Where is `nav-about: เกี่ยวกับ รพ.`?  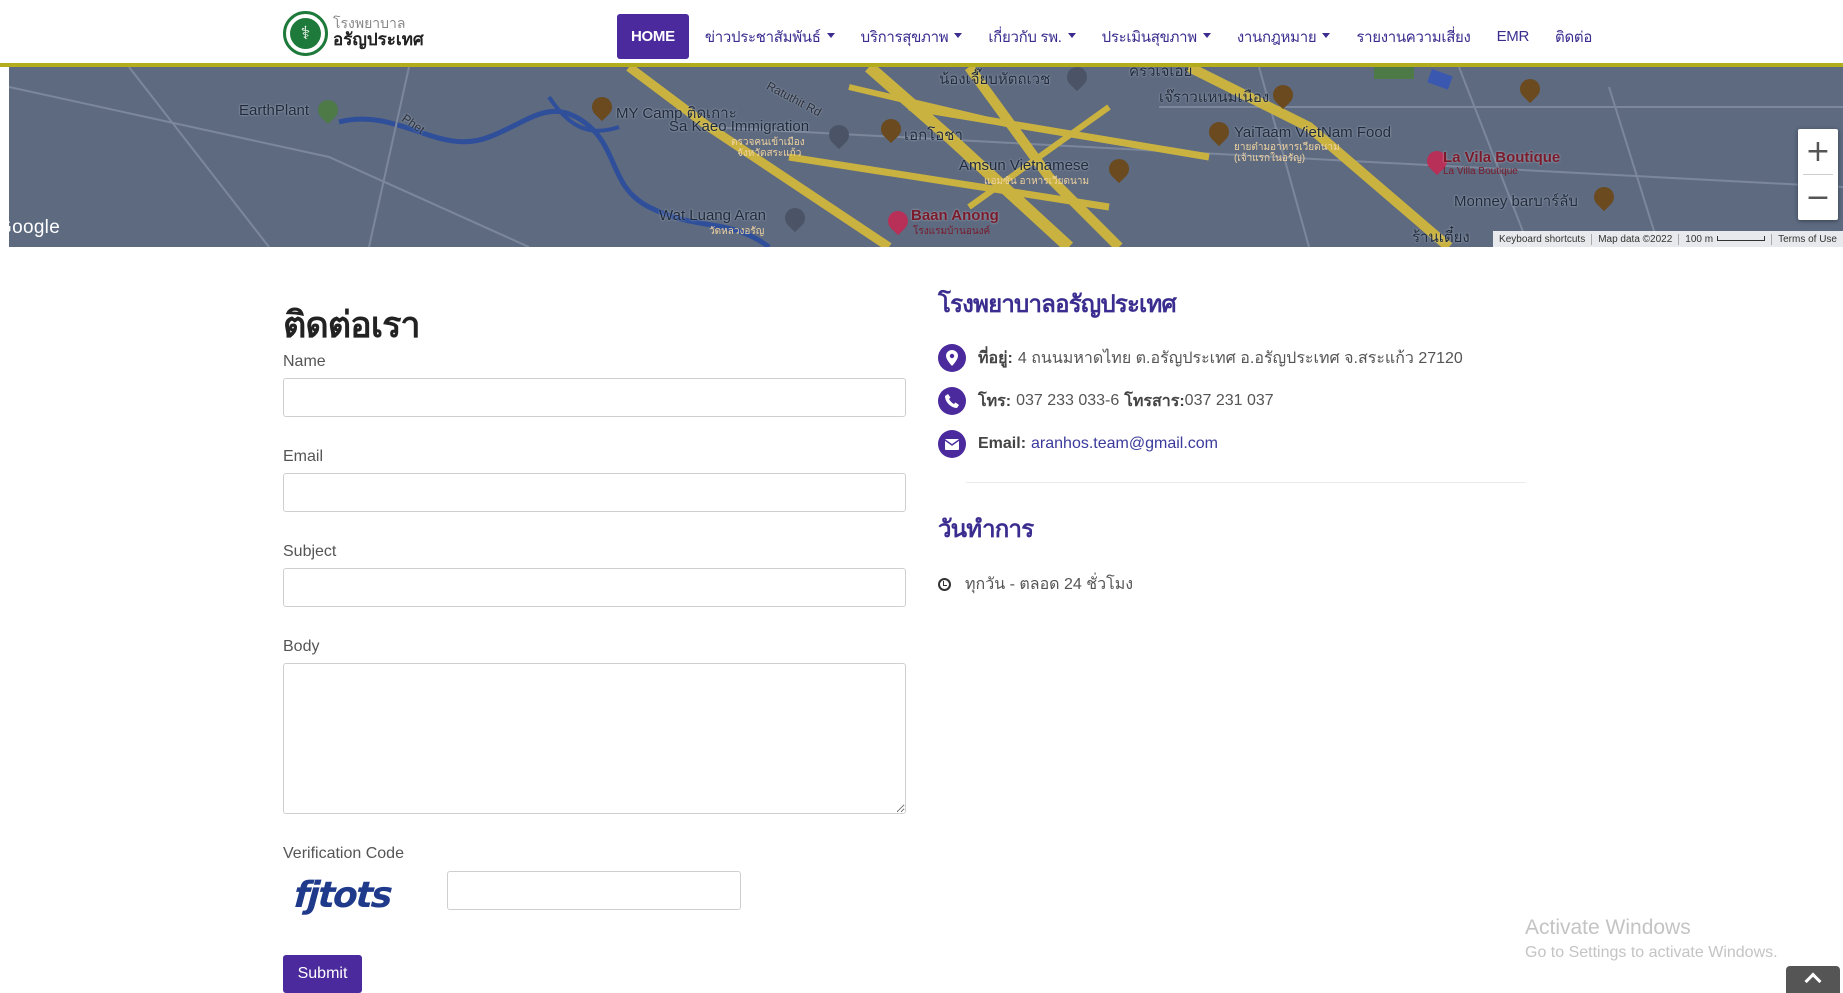 nav-about: เกี่ยวกับ รพ. is located at coordinates (1031, 36).